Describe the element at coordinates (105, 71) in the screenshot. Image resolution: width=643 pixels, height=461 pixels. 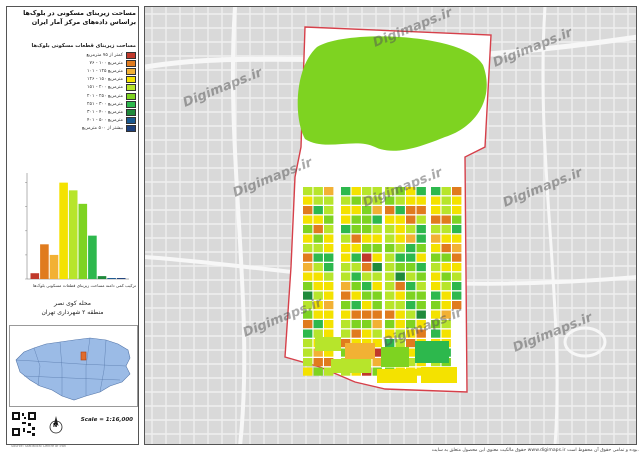
I see `legend-item-label: ۱۰۱ - ۱۲۵ مترمربع` at that location.